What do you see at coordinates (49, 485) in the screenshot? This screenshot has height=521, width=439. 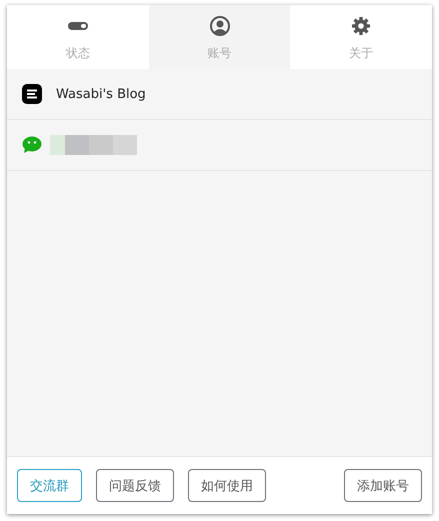 I see `footer-button: 交流群` at bounding box center [49, 485].